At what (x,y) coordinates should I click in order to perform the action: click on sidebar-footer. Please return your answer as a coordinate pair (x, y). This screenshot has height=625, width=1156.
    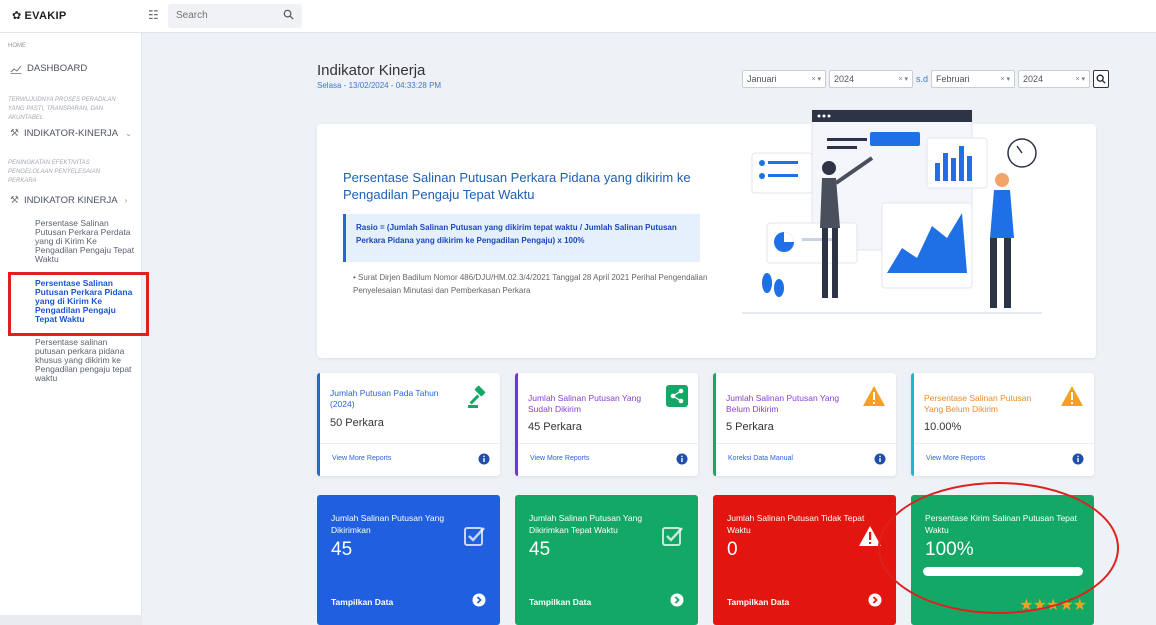
    Looking at the image, I should click on (71, 620).